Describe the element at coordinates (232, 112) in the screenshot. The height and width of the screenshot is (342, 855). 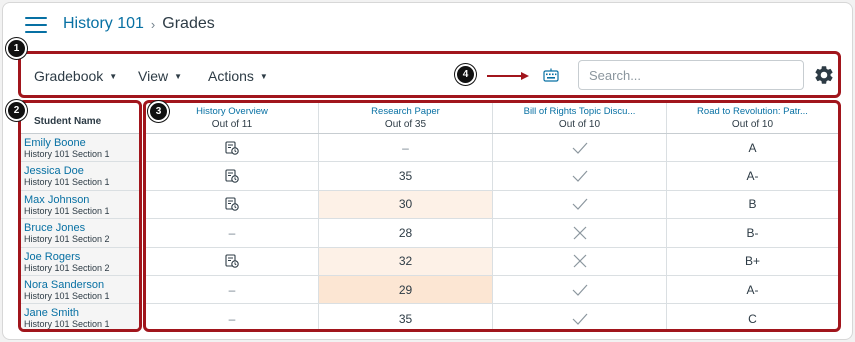
I see `assignment-title-link: History Overview` at that location.